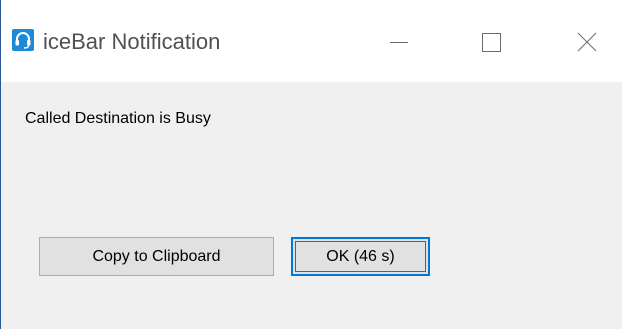 Image resolution: width=622 pixels, height=329 pixels. Describe the element at coordinates (23, 40) in the screenshot. I see `headset-icon` at that location.